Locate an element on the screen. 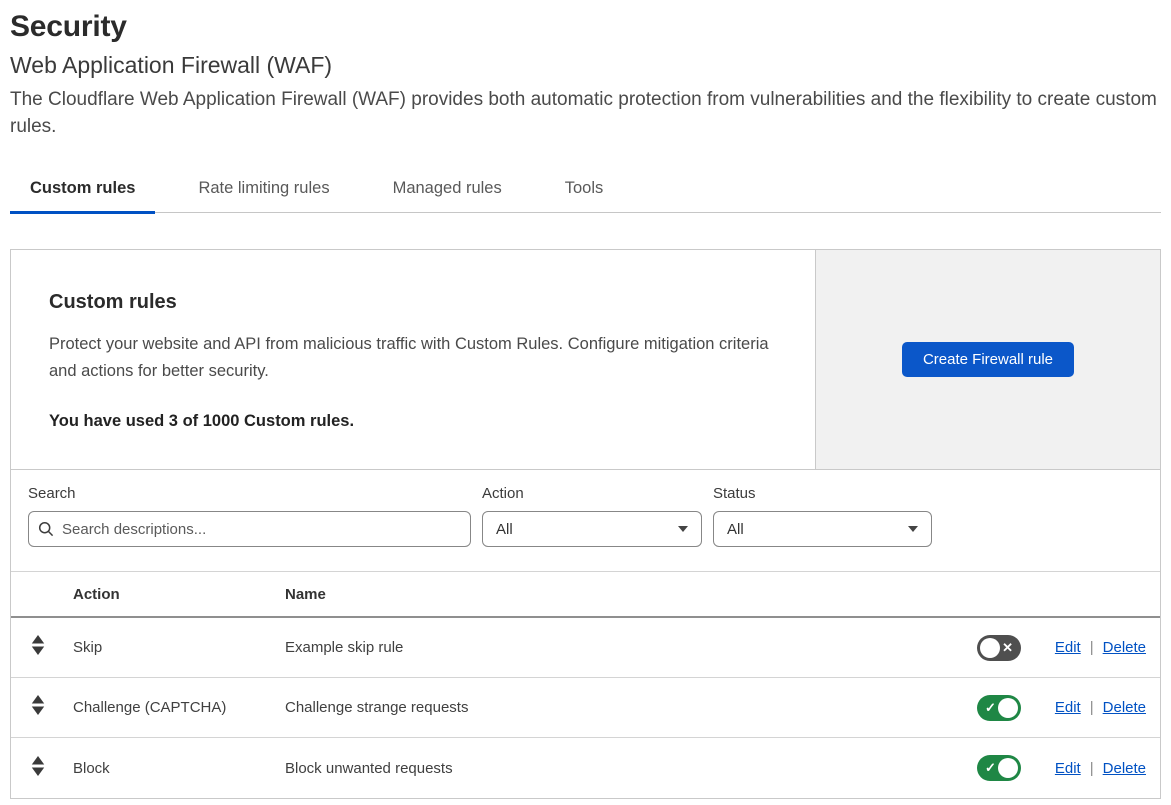 The image size is (1171, 805). rule-name: Challenge strange requests is located at coordinates (377, 707).